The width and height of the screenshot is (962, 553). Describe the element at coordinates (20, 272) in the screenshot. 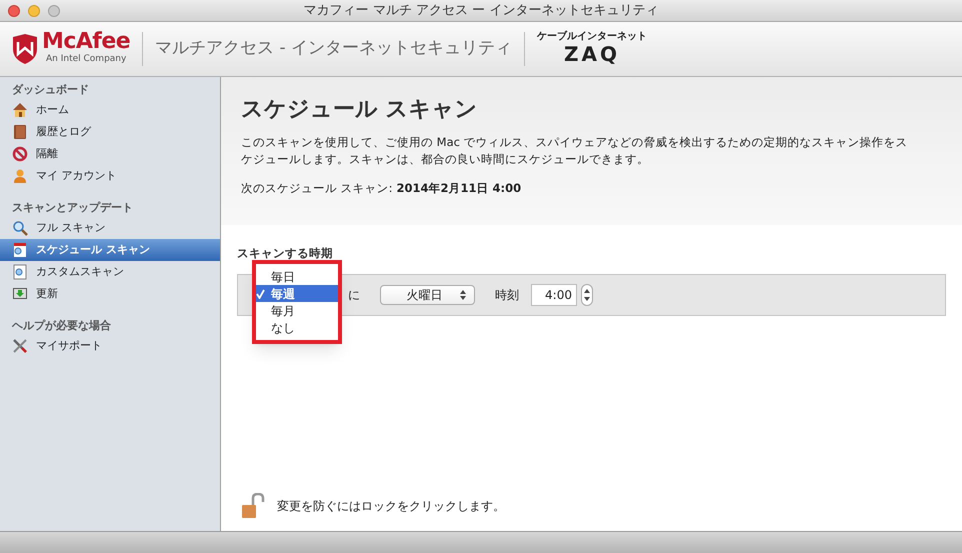

I see `document-magnifier-icon` at that location.